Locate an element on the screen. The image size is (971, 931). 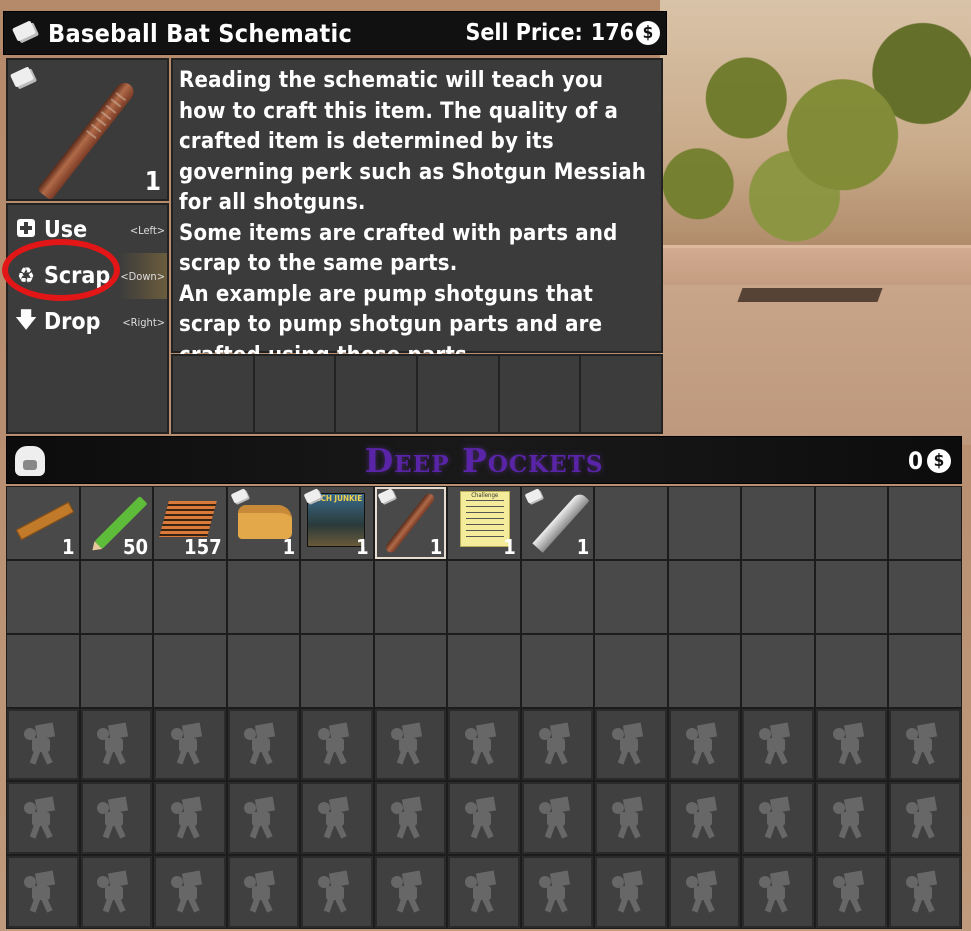
inventory-slot-cornbread: 1 is located at coordinates (263, 523).